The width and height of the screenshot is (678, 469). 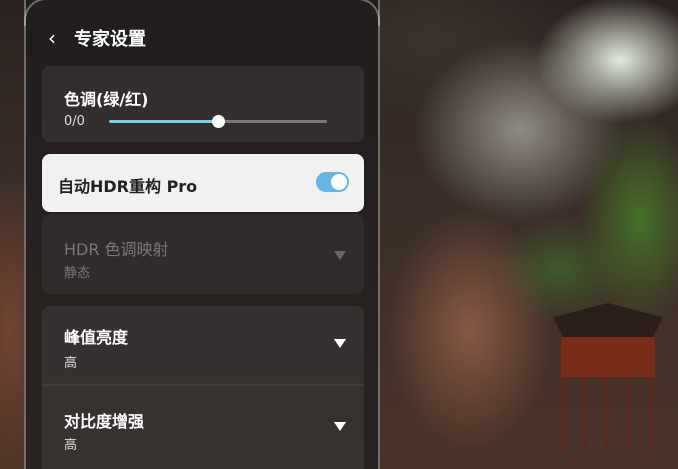 What do you see at coordinates (203, 345) in the screenshot?
I see `peak-brightness-setting: 峰值亮度 高` at bounding box center [203, 345].